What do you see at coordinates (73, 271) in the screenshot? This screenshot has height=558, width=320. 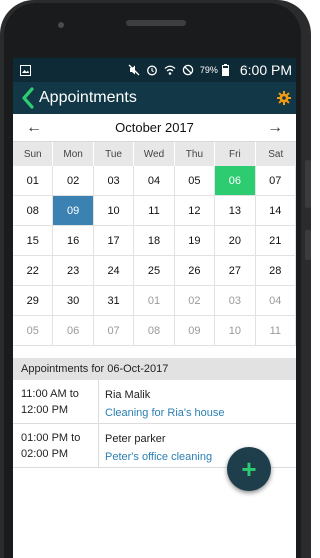 I see `calendar-day: 23` at bounding box center [73, 271].